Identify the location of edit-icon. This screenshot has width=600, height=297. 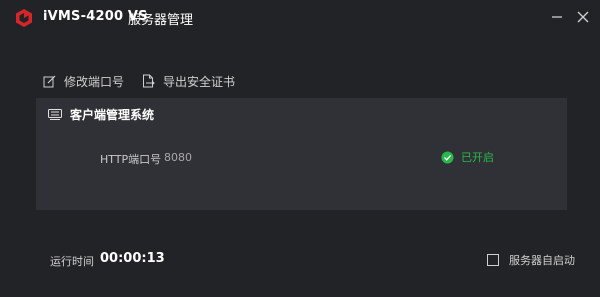
(49, 81).